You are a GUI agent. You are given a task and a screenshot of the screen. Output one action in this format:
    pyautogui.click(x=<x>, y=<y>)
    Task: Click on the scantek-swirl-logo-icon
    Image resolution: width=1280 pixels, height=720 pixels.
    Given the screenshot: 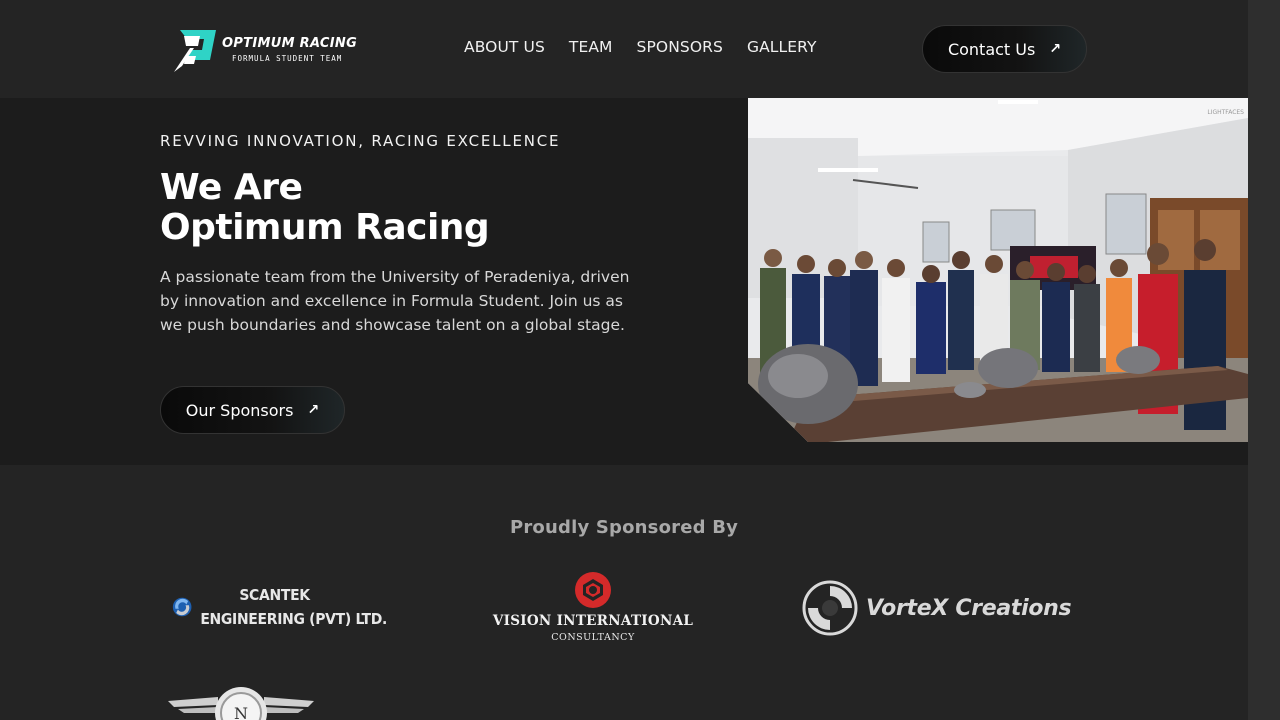 What is the action you would take?
    pyautogui.click(x=182, y=607)
    